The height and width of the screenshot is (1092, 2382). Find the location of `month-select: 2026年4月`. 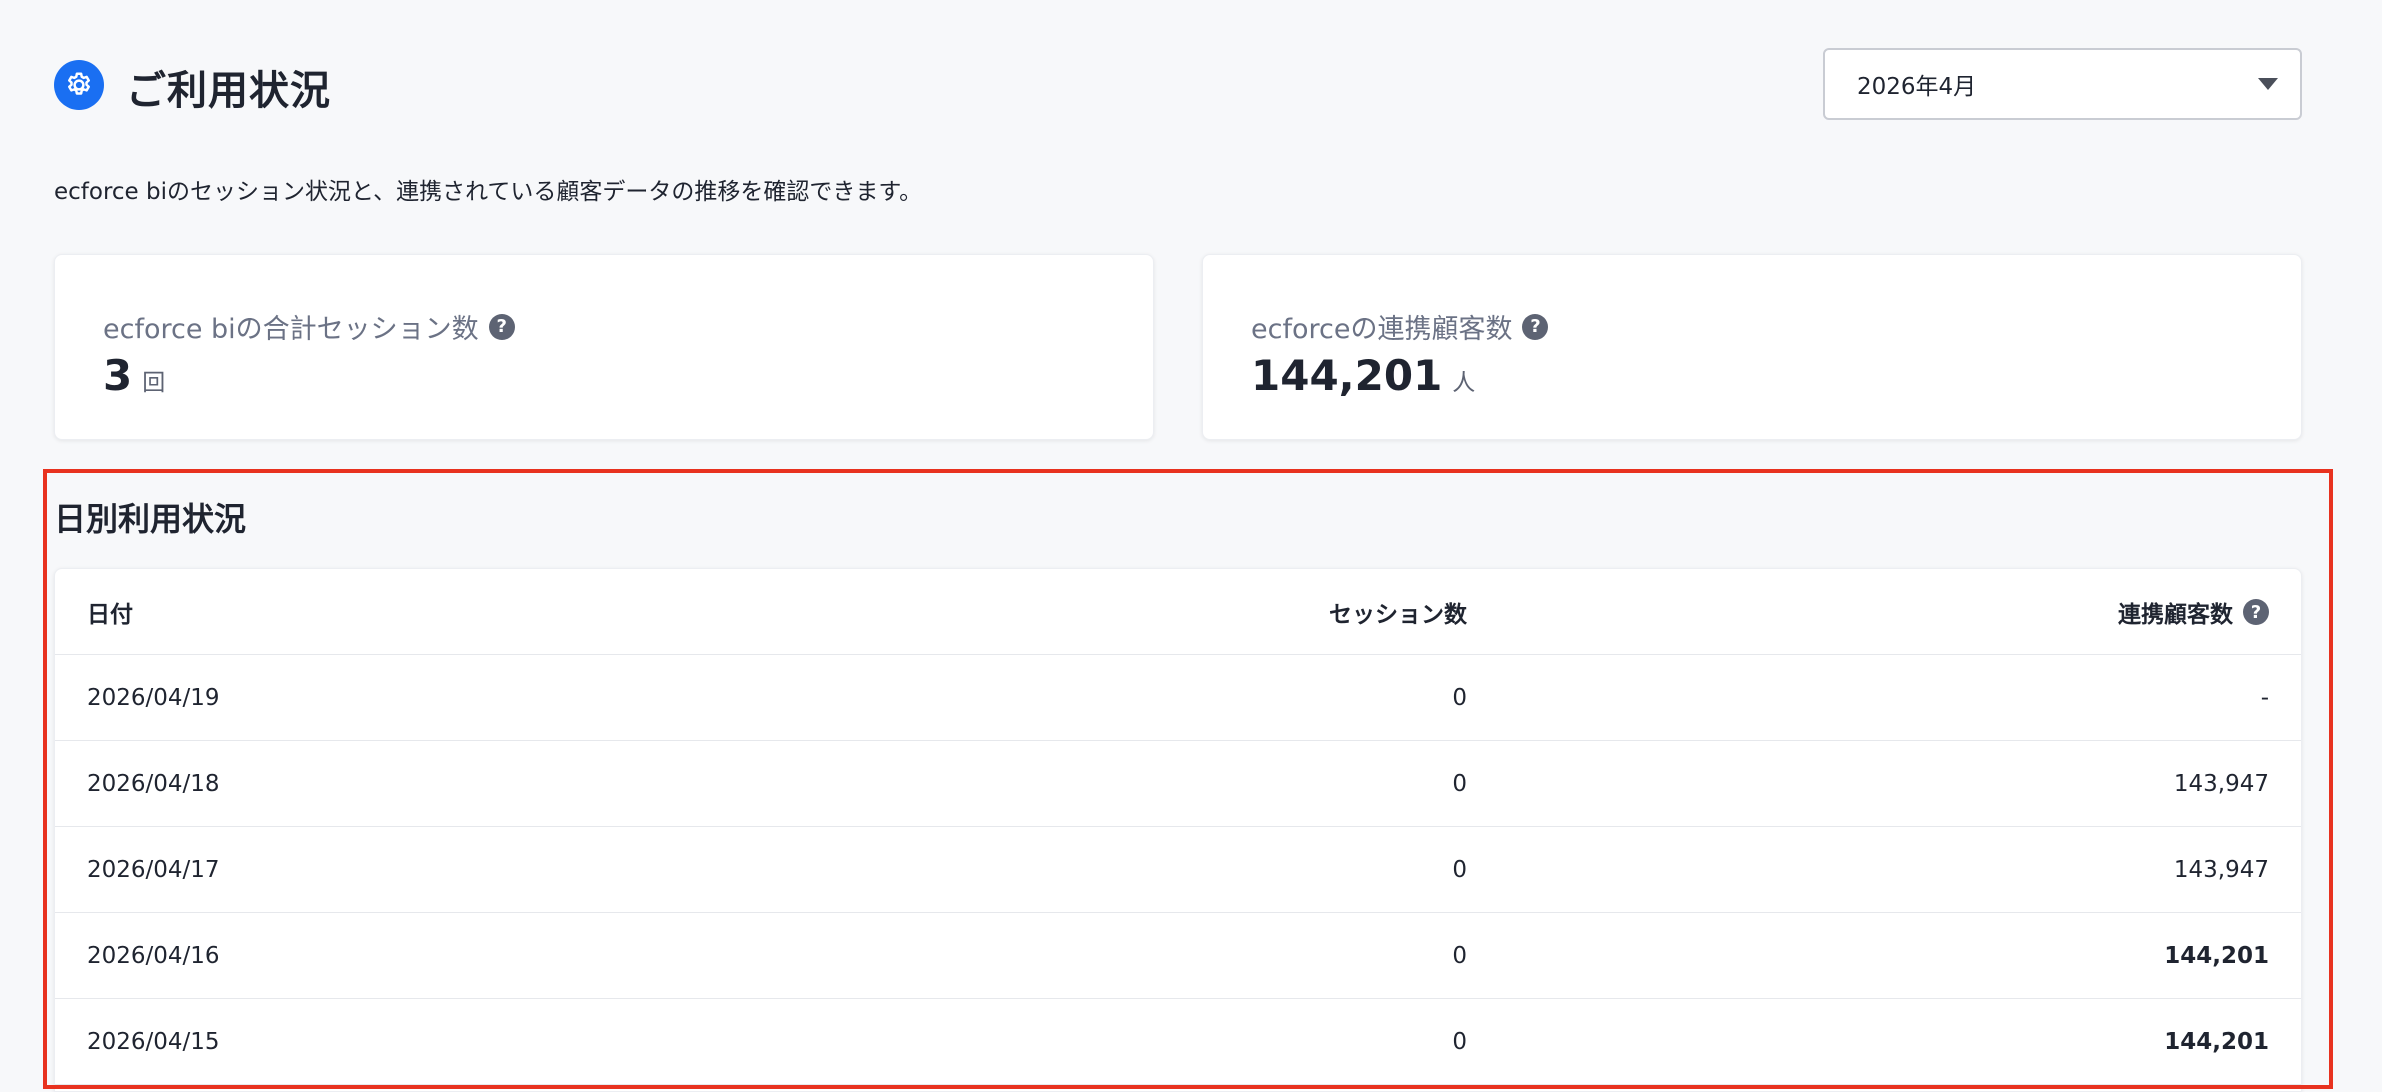

month-select: 2026年4月 is located at coordinates (2062, 84).